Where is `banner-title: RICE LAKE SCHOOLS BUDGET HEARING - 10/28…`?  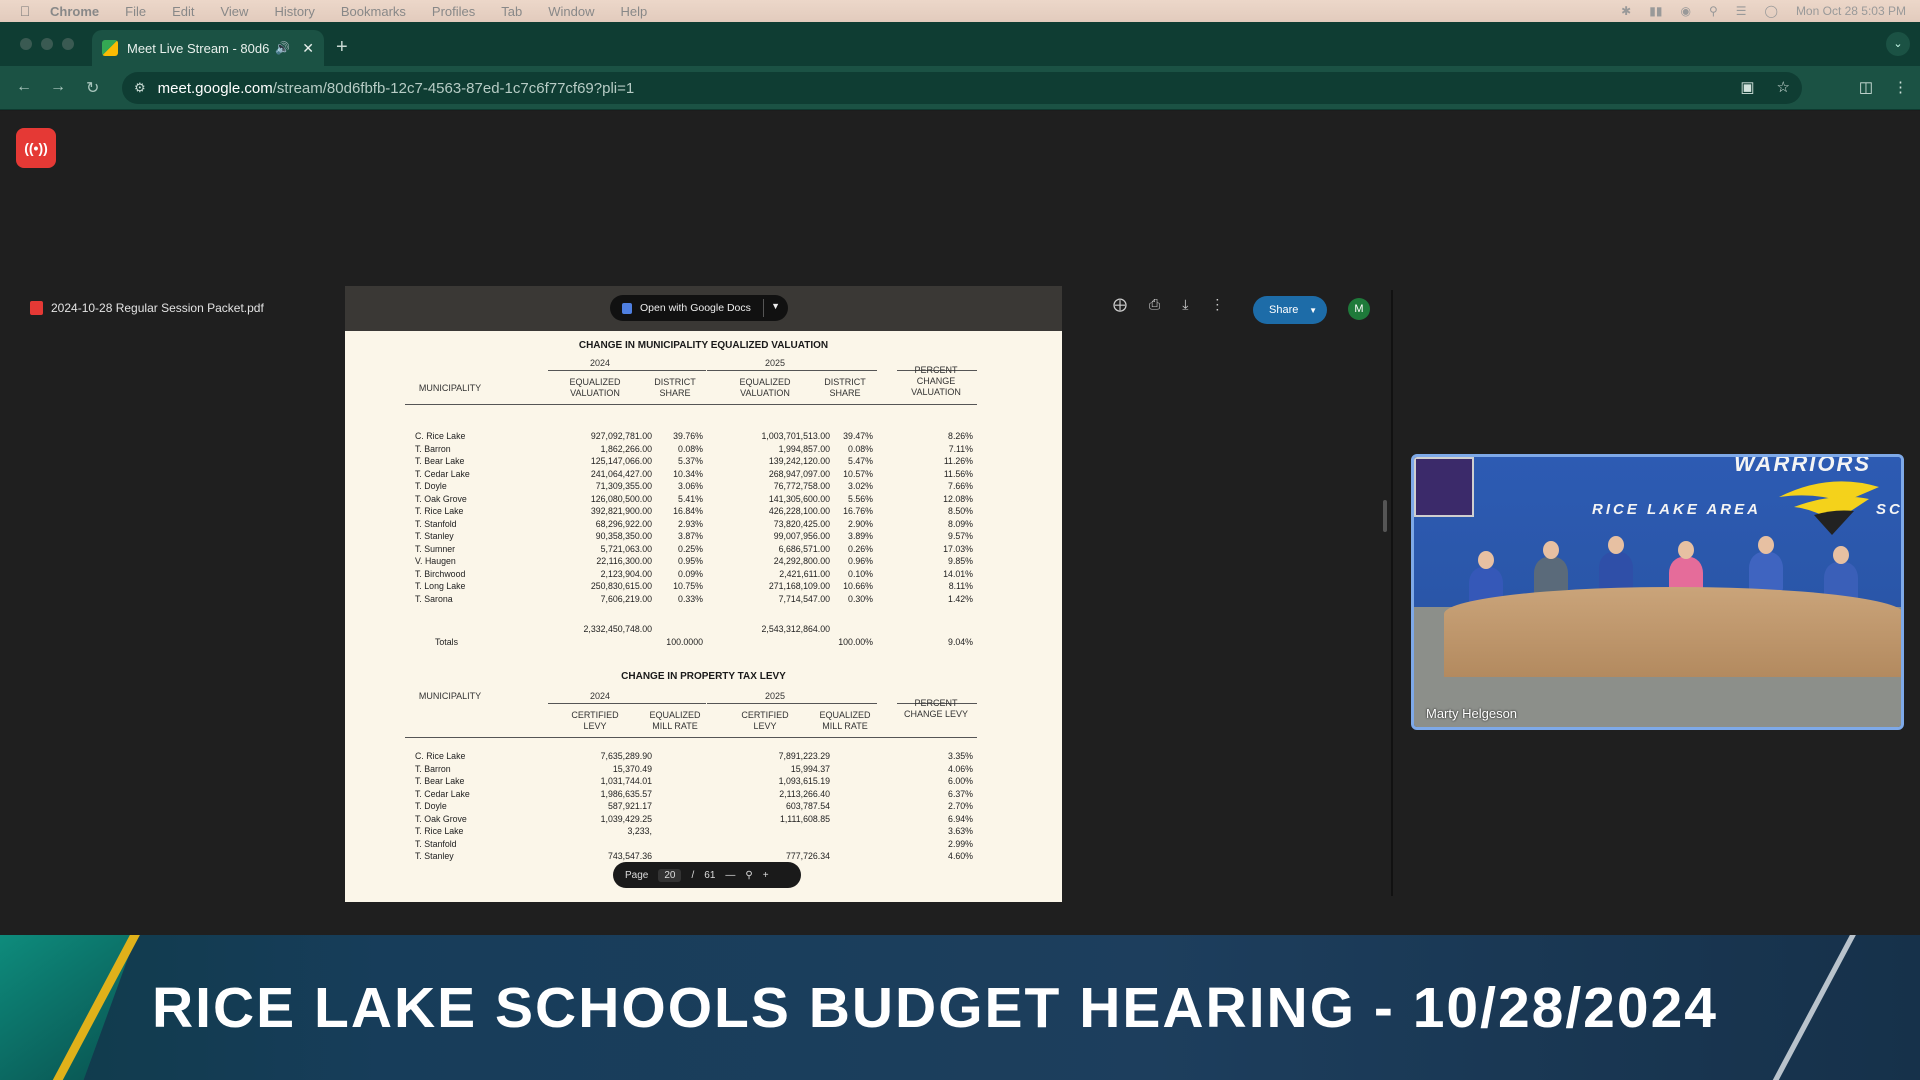
banner-title: RICE LAKE SCHOOLS BUDGET HEARING - 10/28… is located at coordinates (935, 1008).